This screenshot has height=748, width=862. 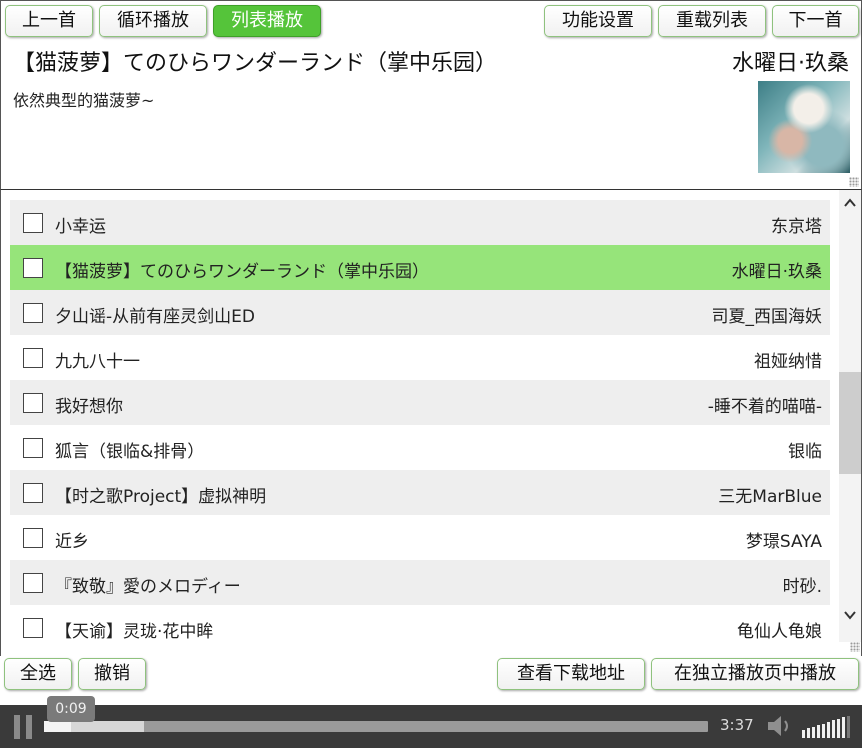 What do you see at coordinates (72, 542) in the screenshot?
I see `row-title: 近乡` at bounding box center [72, 542].